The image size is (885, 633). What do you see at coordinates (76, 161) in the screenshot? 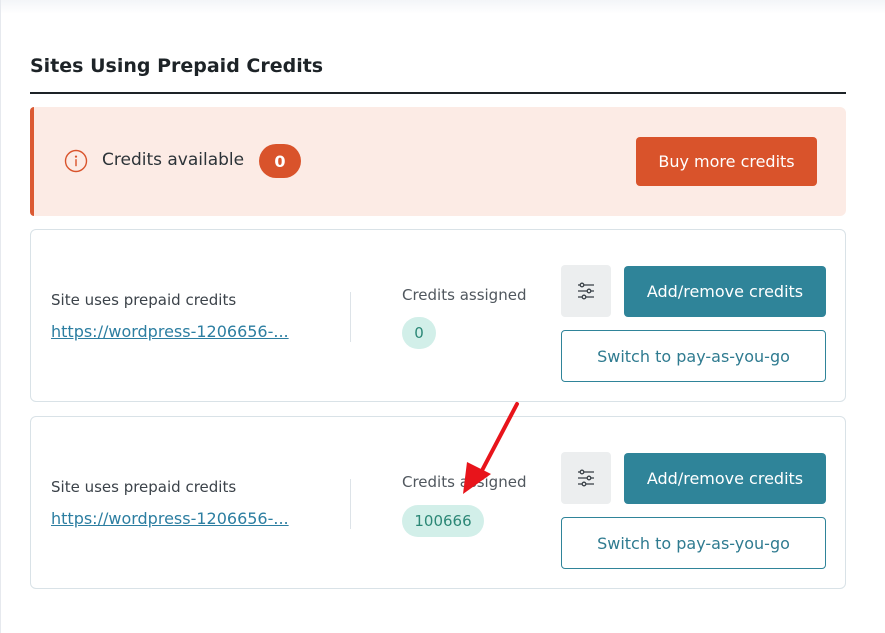
I see `info-circle-icon` at bounding box center [76, 161].